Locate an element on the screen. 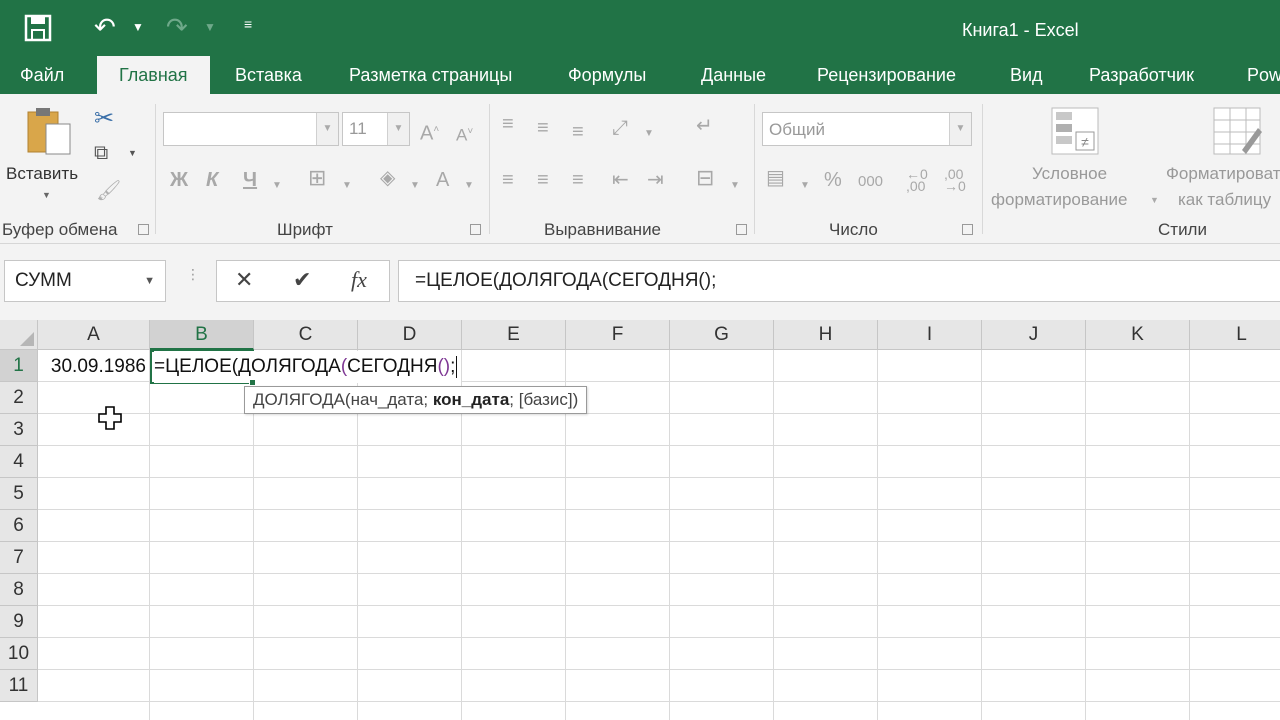 The width and height of the screenshot is (1280, 720). increase-indent-icon: ⇥ is located at coordinates (655, 180).